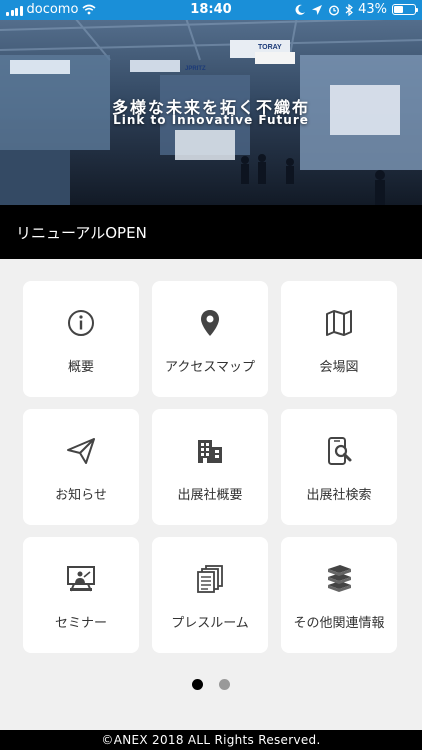 The width and height of the screenshot is (422, 750). I want to click on folded-map-icon, so click(339, 322).